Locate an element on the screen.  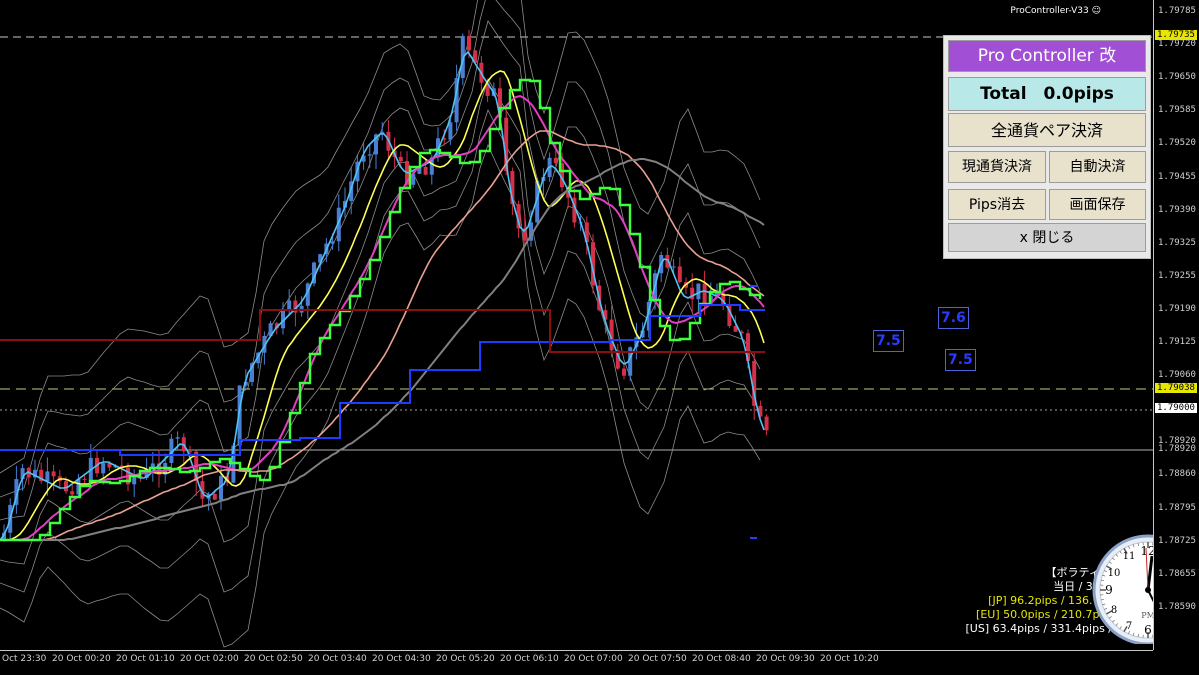
time-tick-label: 20 Oct 04:30 is located at coordinates (401, 659).